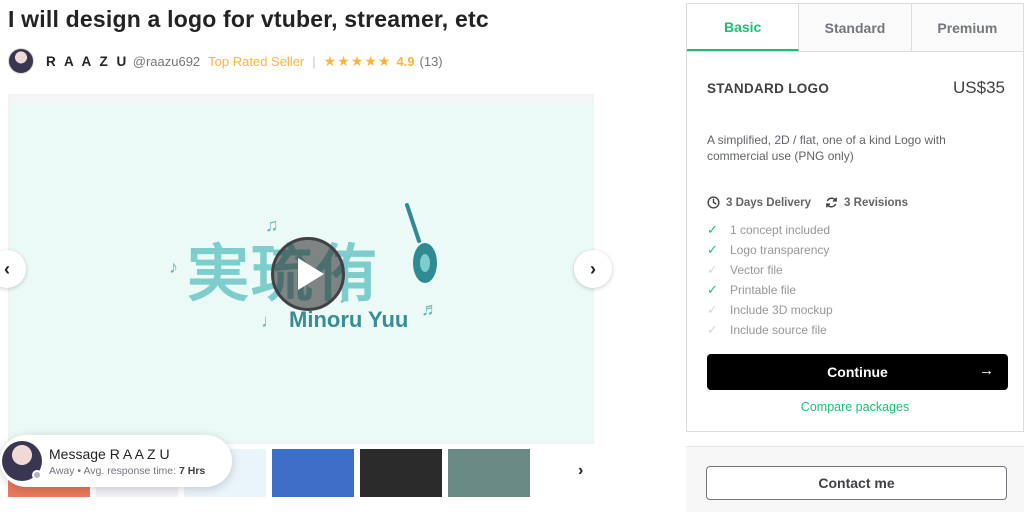 The image size is (1024, 512). Describe the element at coordinates (421, 243) in the screenshot. I see `violin-icon` at that location.